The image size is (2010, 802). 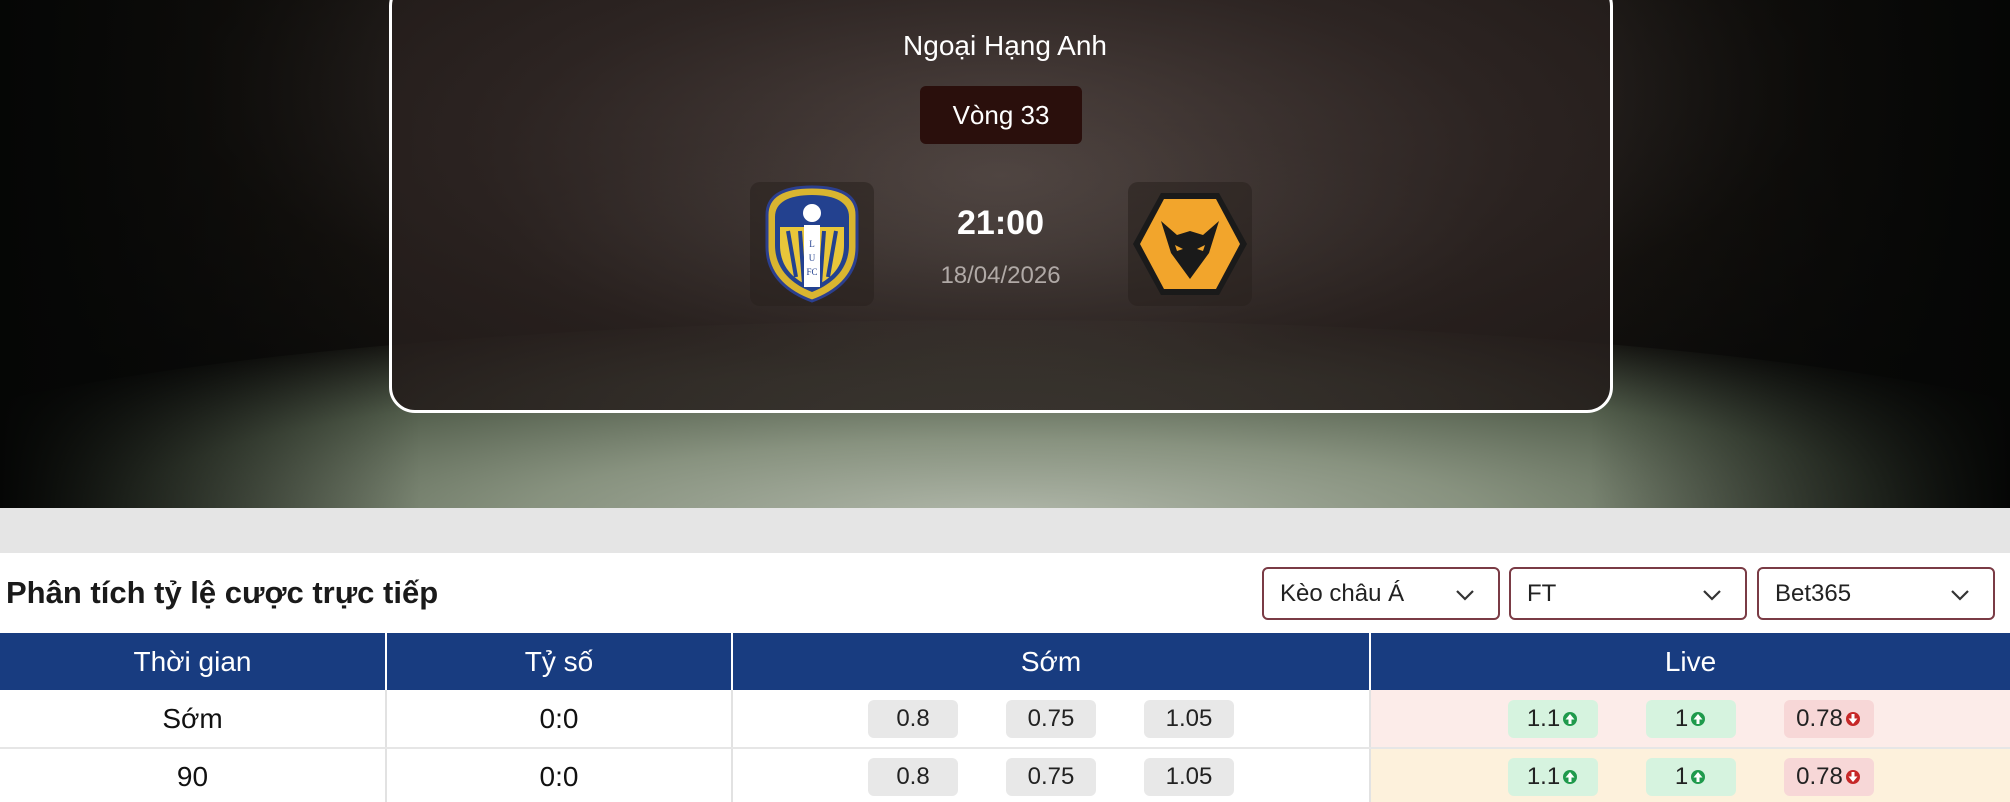 What do you see at coordinates (193, 775) in the screenshot?
I see `time-cell: 90` at bounding box center [193, 775].